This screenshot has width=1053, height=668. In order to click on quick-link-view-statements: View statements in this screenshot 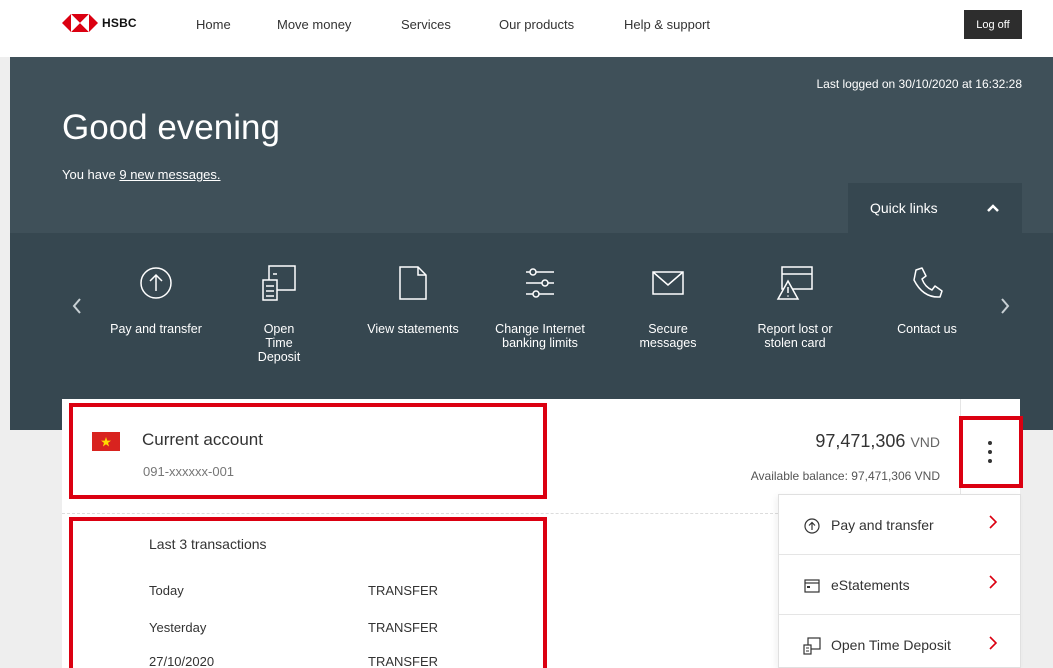, I will do `click(413, 298)`.